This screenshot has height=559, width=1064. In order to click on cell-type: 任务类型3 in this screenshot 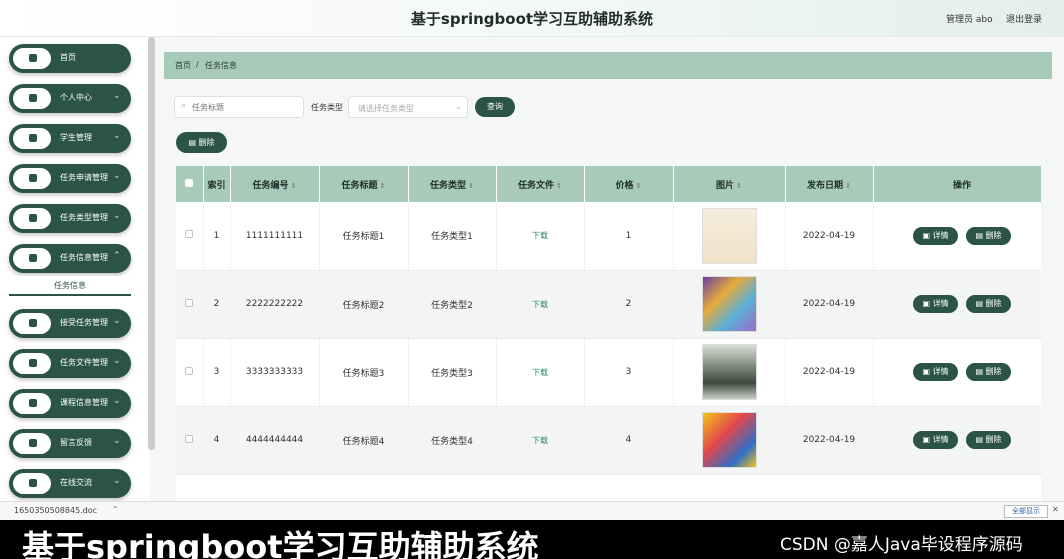, I will do `click(452, 372)`.